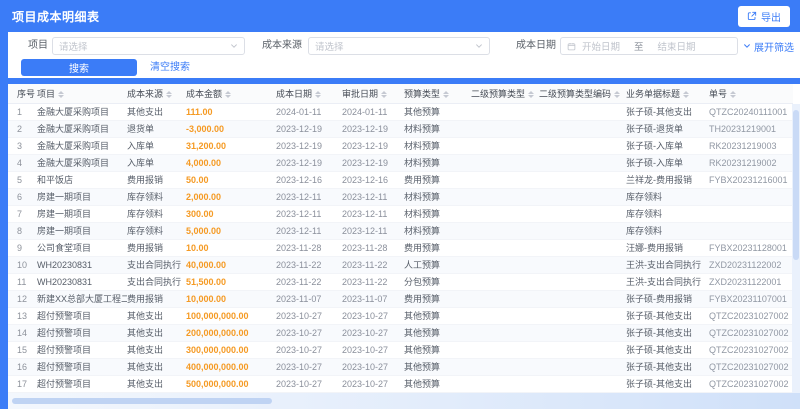 This screenshot has width=800, height=409. Describe the element at coordinates (747, 46) in the screenshot. I see `chevron-down-icon` at that location.